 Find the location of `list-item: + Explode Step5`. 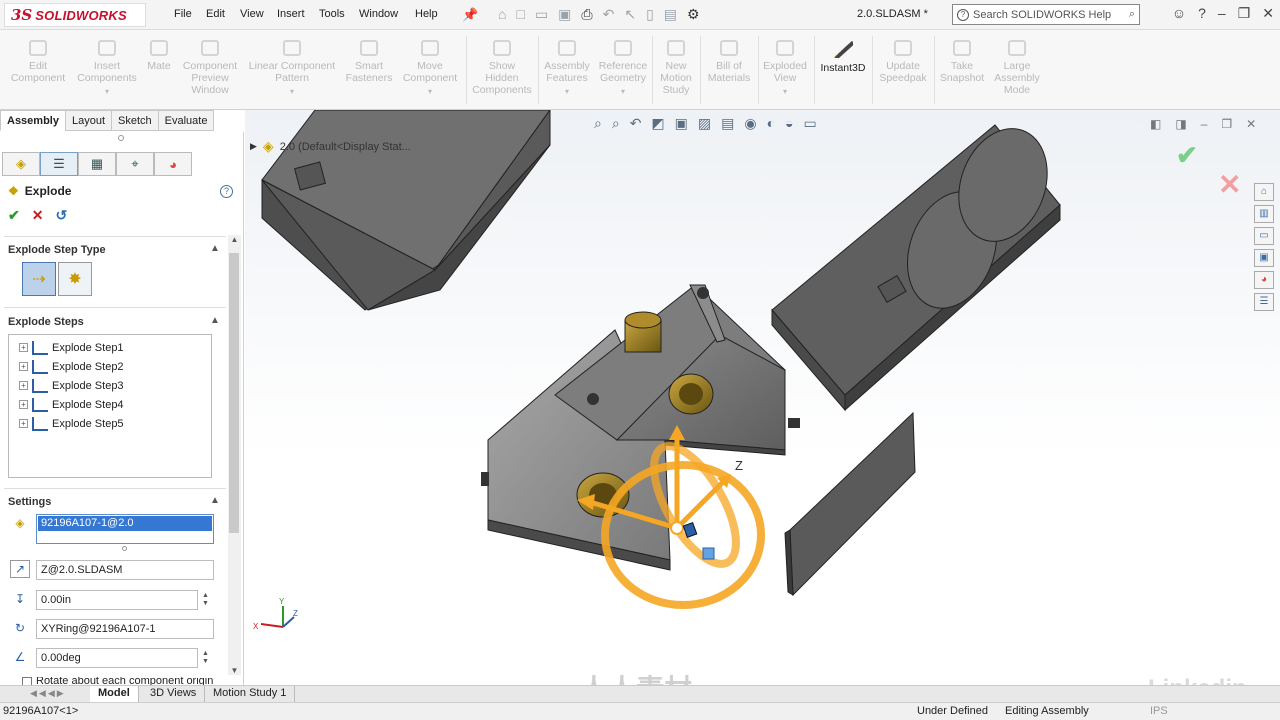

list-item: + Explode Step5 is located at coordinates (110, 423).